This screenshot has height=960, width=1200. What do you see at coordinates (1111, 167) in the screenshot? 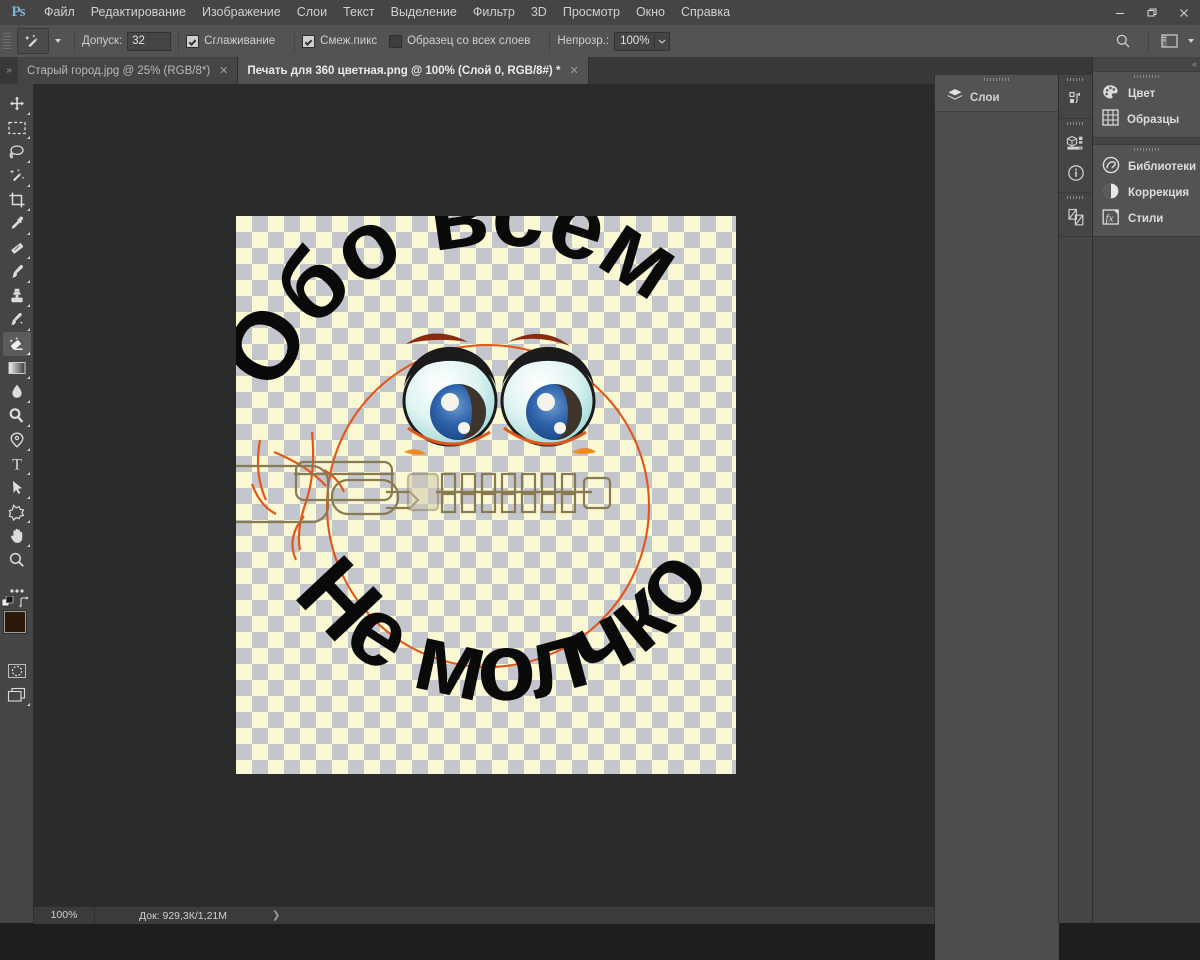
I see `cc-libraries-icon` at bounding box center [1111, 167].